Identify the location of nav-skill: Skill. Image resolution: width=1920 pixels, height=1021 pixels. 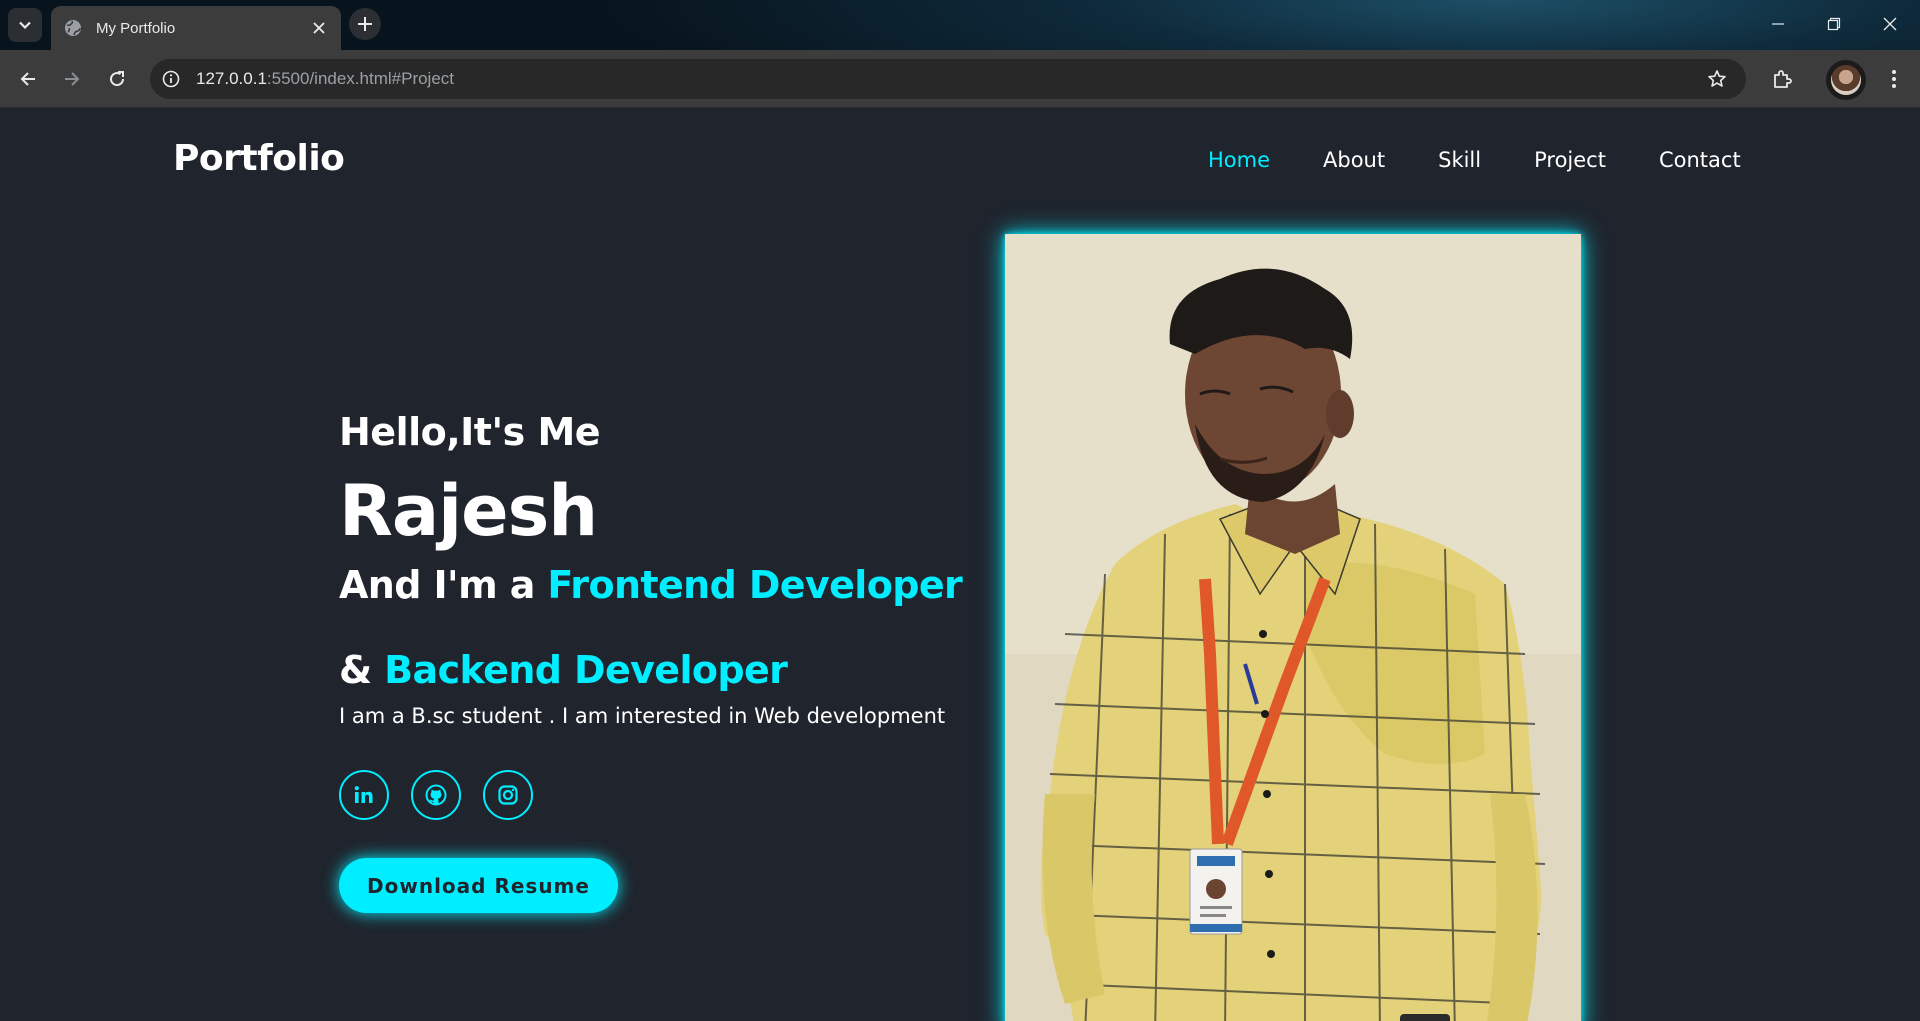
(1459, 160).